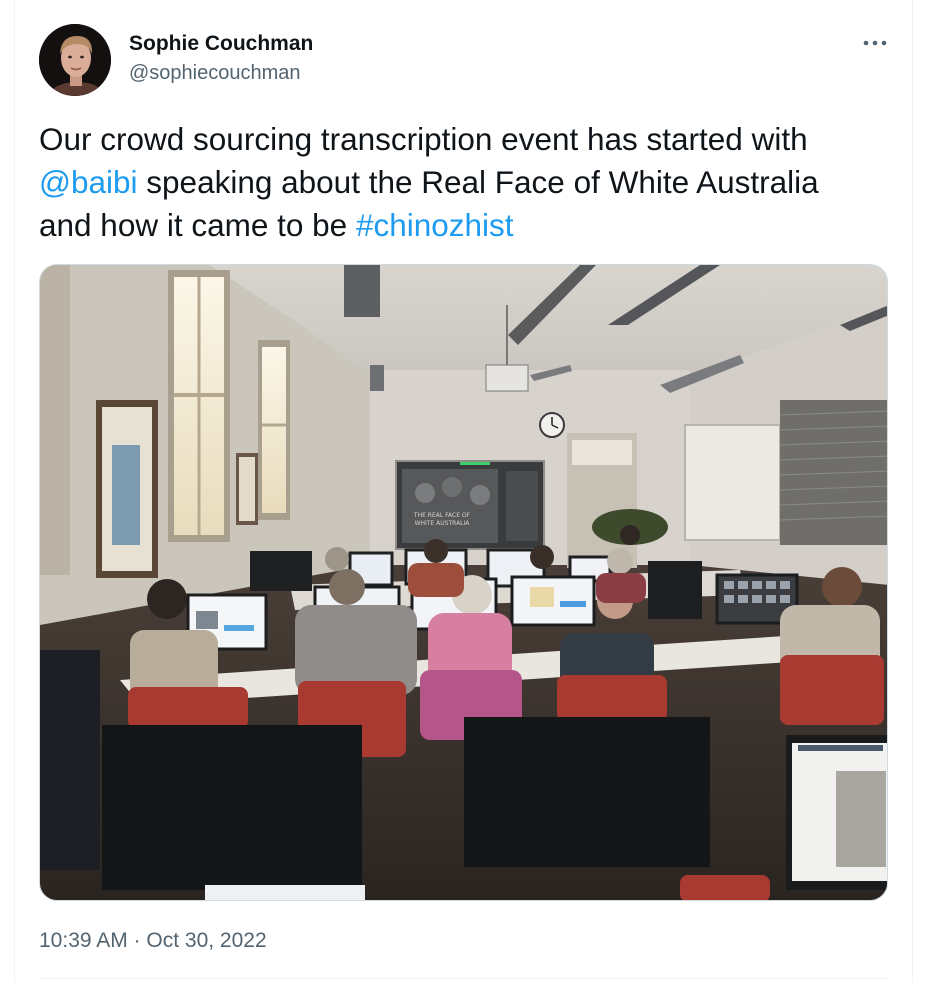  I want to click on tweet-date: Oct 30, 2022, so click(206, 940).